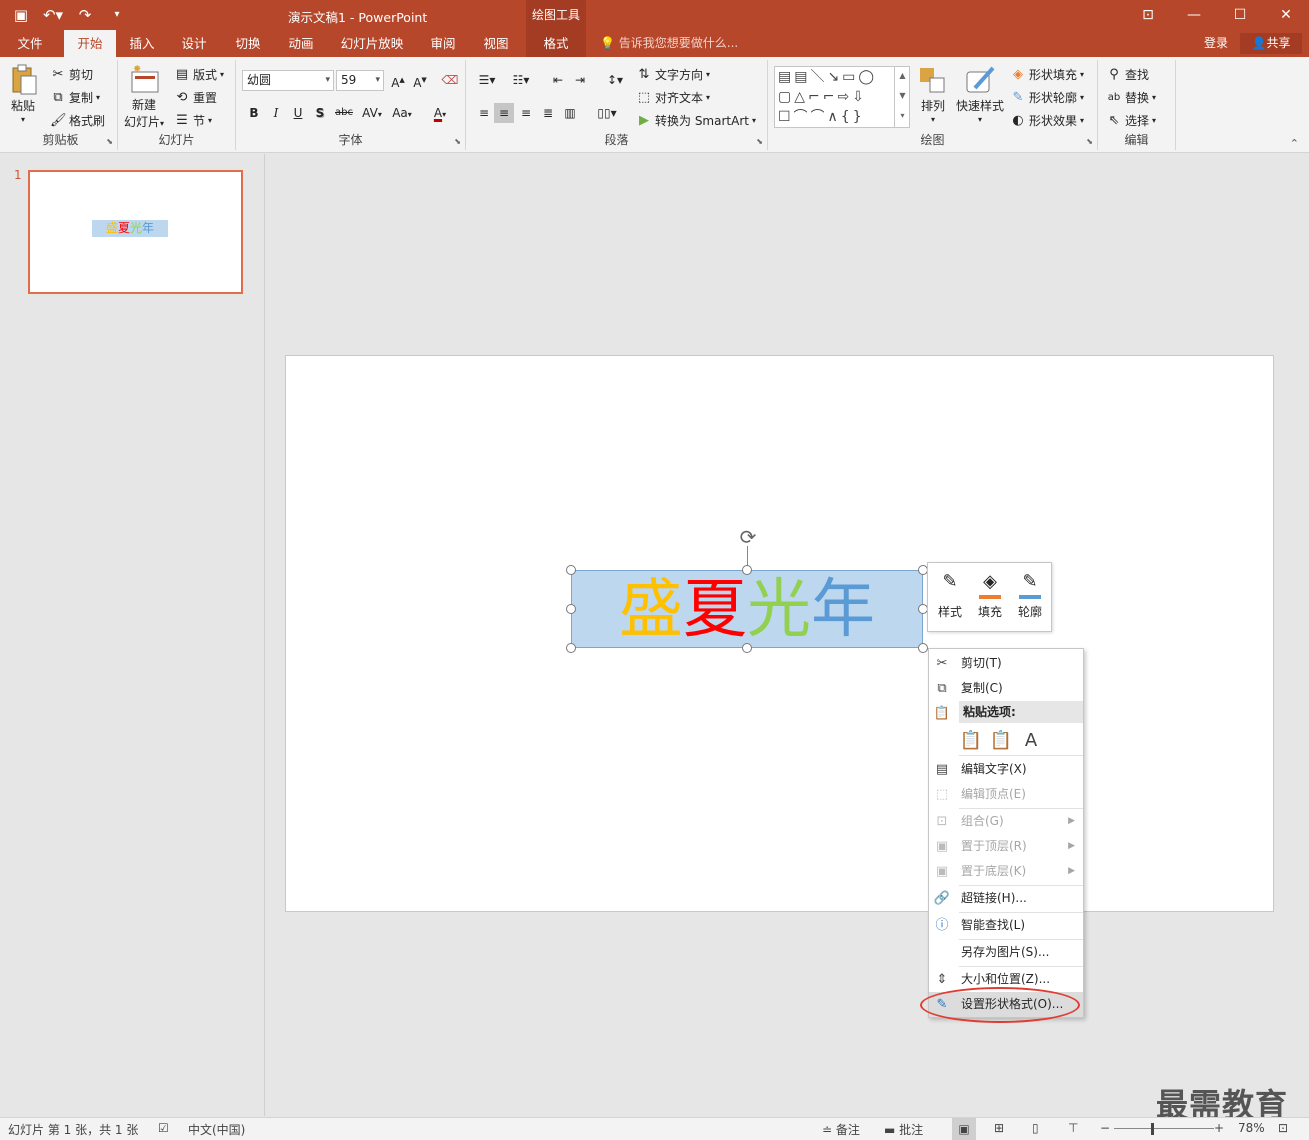  I want to click on drawing-dialog-launcher-icon: ⬊, so click(1089, 141).